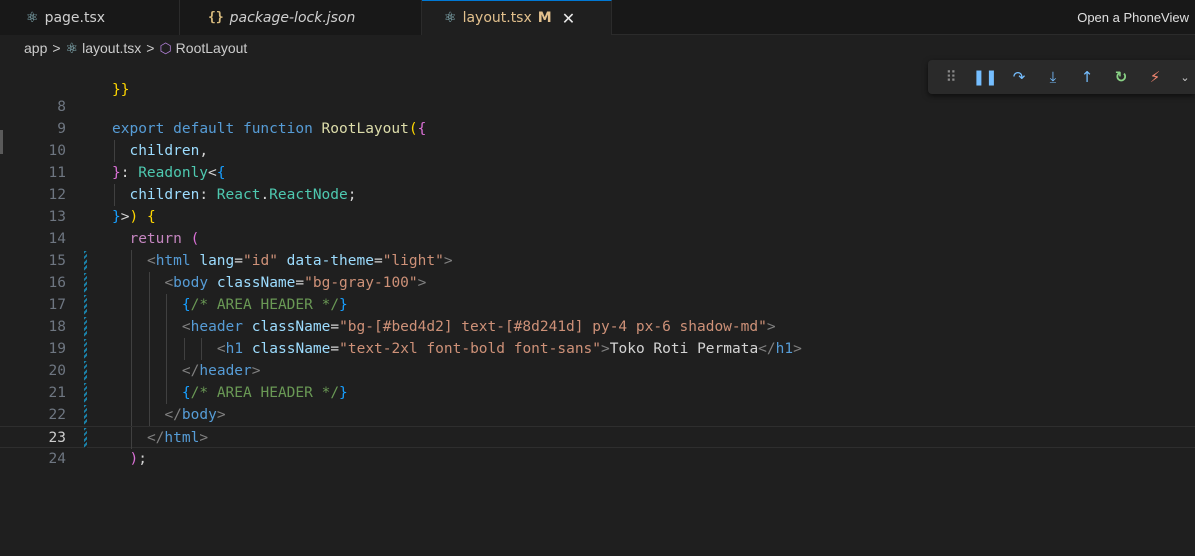  What do you see at coordinates (597, 129) in the screenshot?
I see `code-line: 9 export default function RootLayout({` at bounding box center [597, 129].